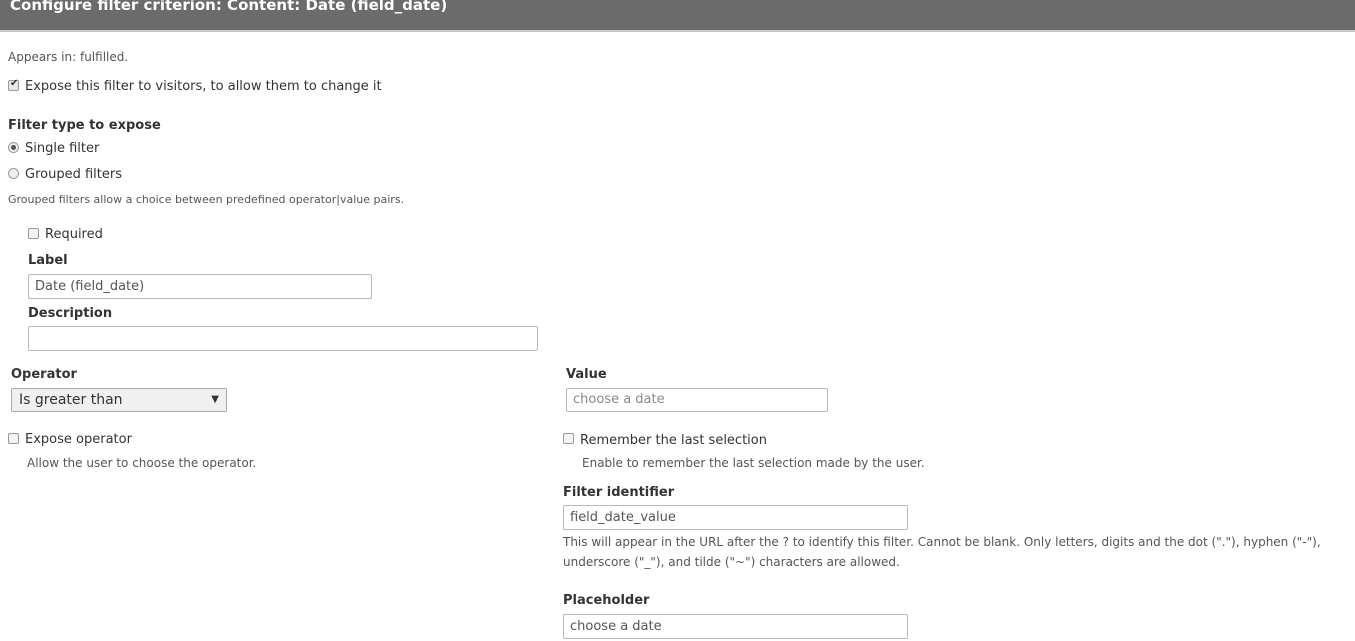 The height and width of the screenshot is (641, 1355). What do you see at coordinates (568, 438) in the screenshot?
I see `remember-checkbox` at bounding box center [568, 438].